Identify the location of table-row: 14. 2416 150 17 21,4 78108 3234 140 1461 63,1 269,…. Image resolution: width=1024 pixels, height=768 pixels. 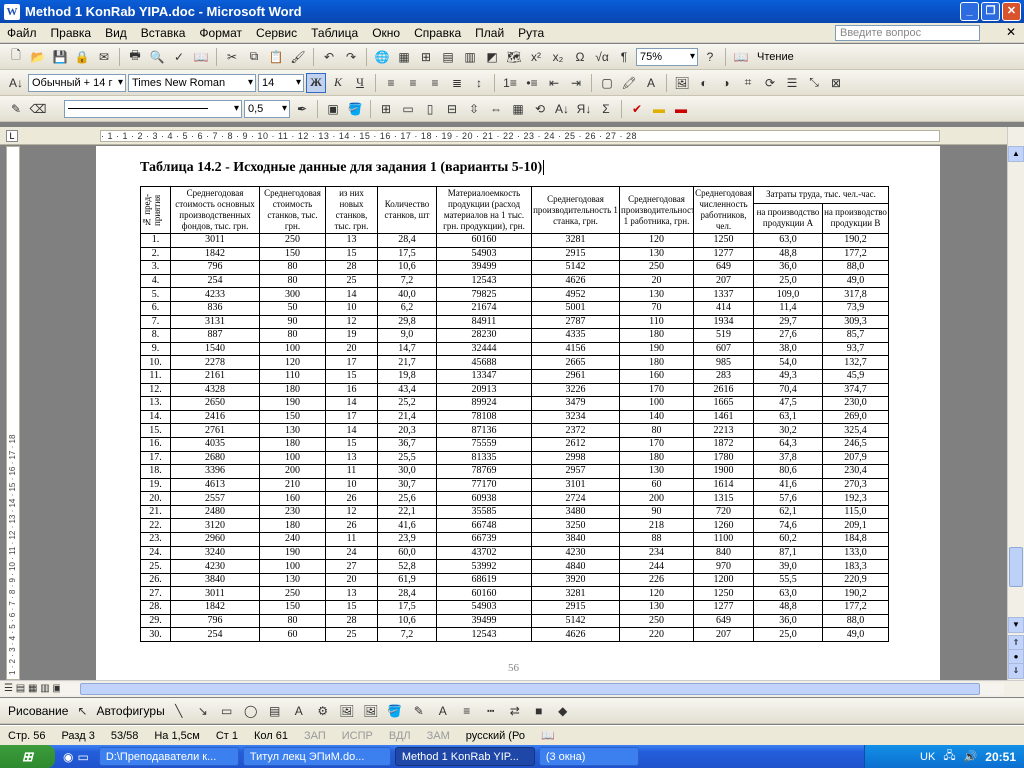
(514, 417).